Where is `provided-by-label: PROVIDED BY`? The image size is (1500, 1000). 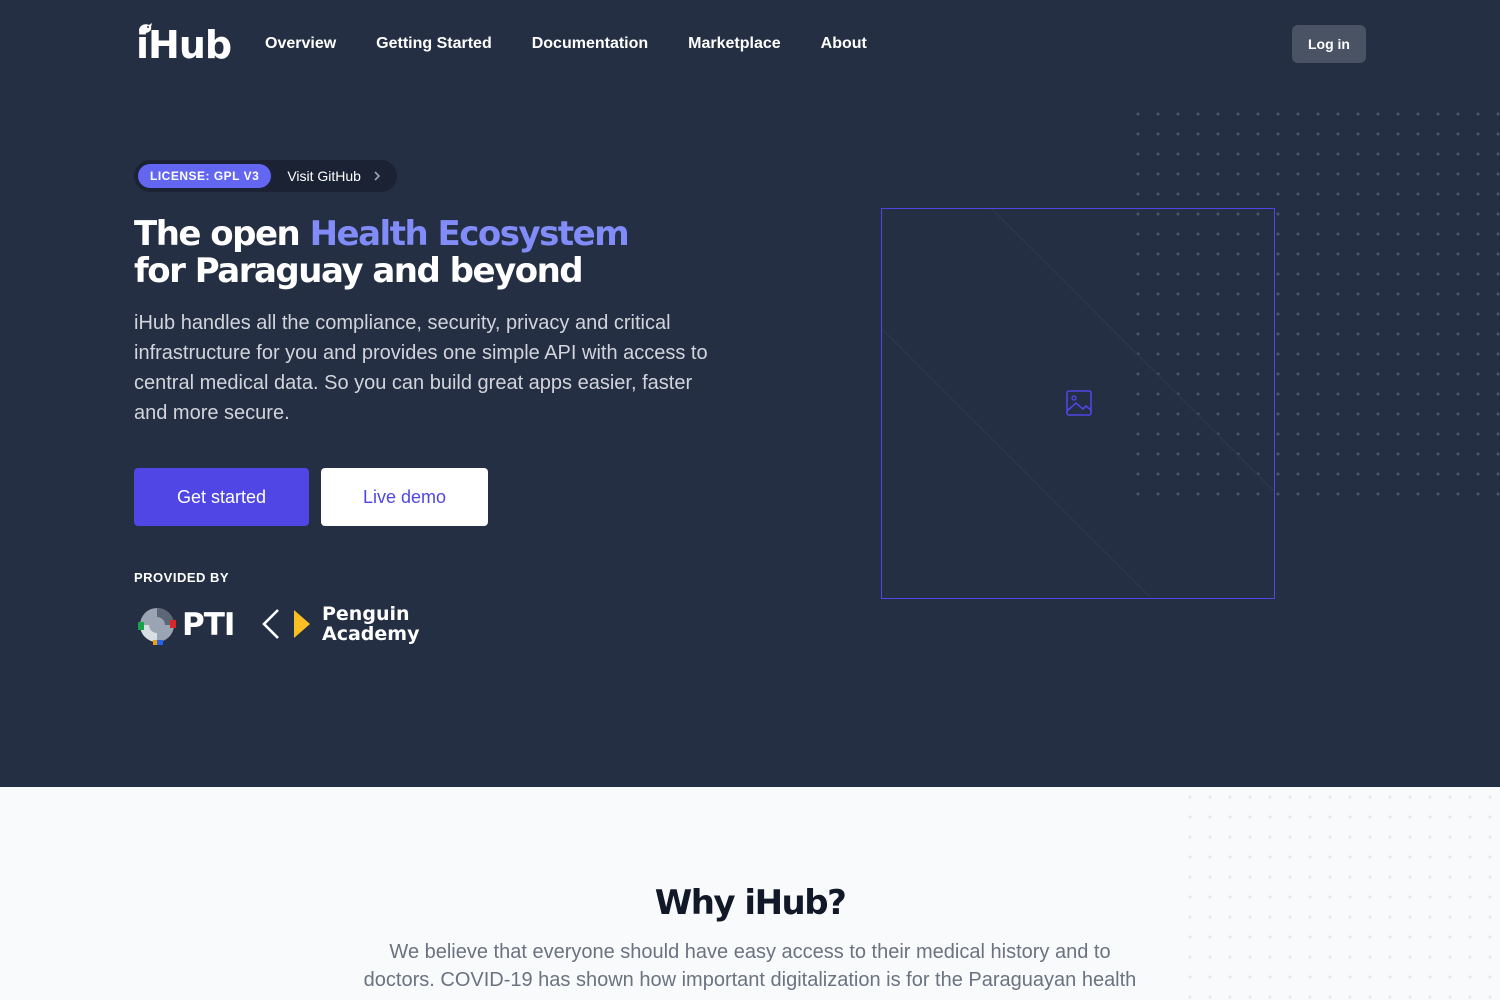 provided-by-label: PROVIDED BY is located at coordinates (182, 577).